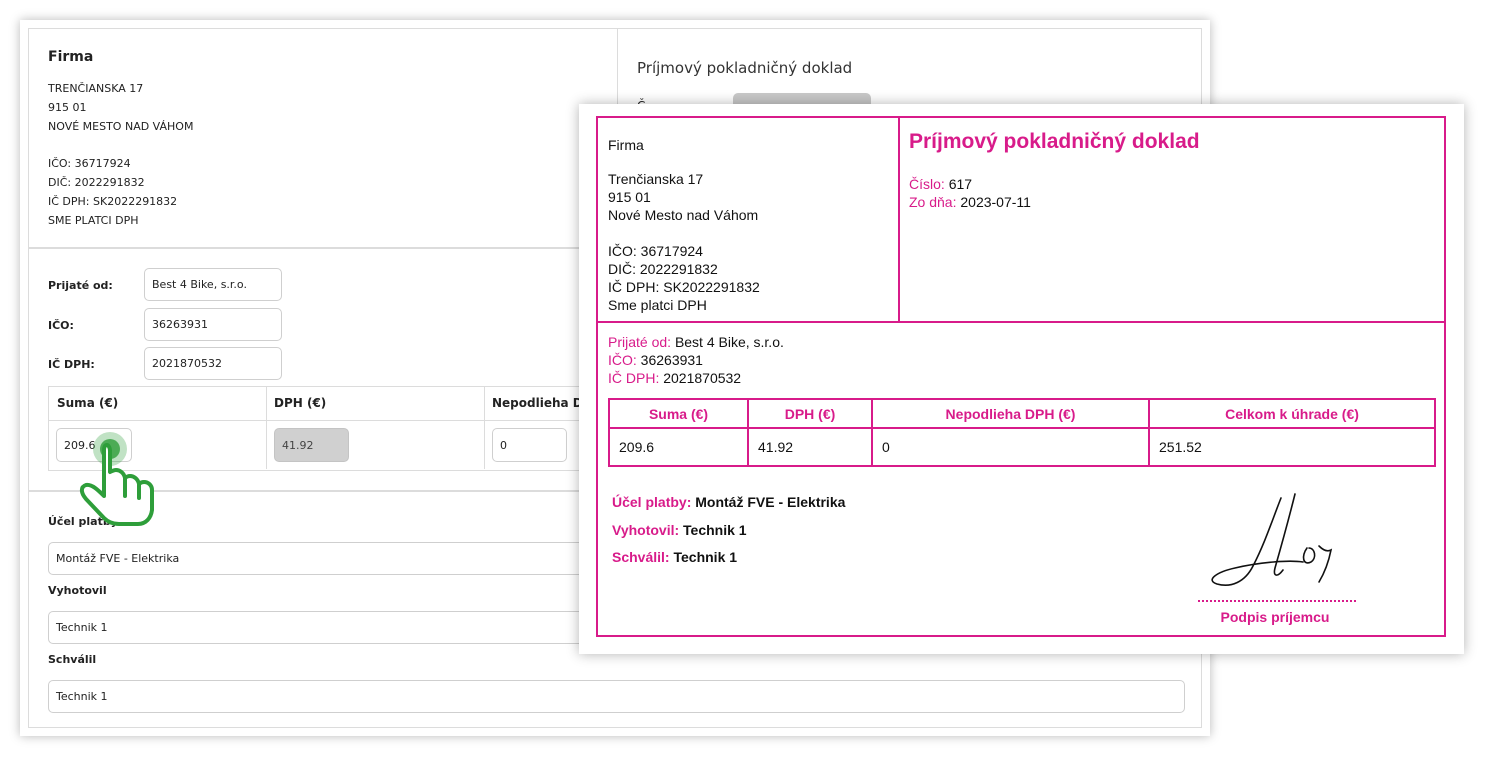 This screenshot has height=778, width=1500. Describe the element at coordinates (71, 57) in the screenshot. I see `company-name: Firma` at that location.